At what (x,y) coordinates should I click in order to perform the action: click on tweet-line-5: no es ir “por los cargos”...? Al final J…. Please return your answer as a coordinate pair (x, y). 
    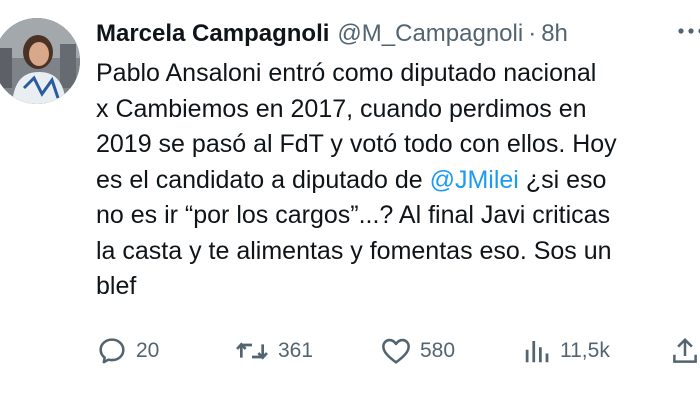
    Looking at the image, I should click on (353, 215).